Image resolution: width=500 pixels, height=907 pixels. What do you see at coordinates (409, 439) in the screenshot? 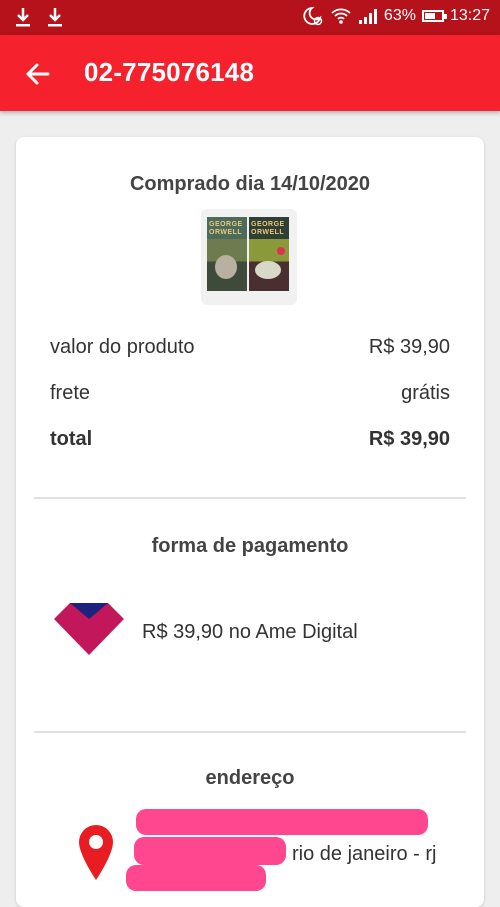
I see `total-value: R$ 39,90` at bounding box center [409, 439].